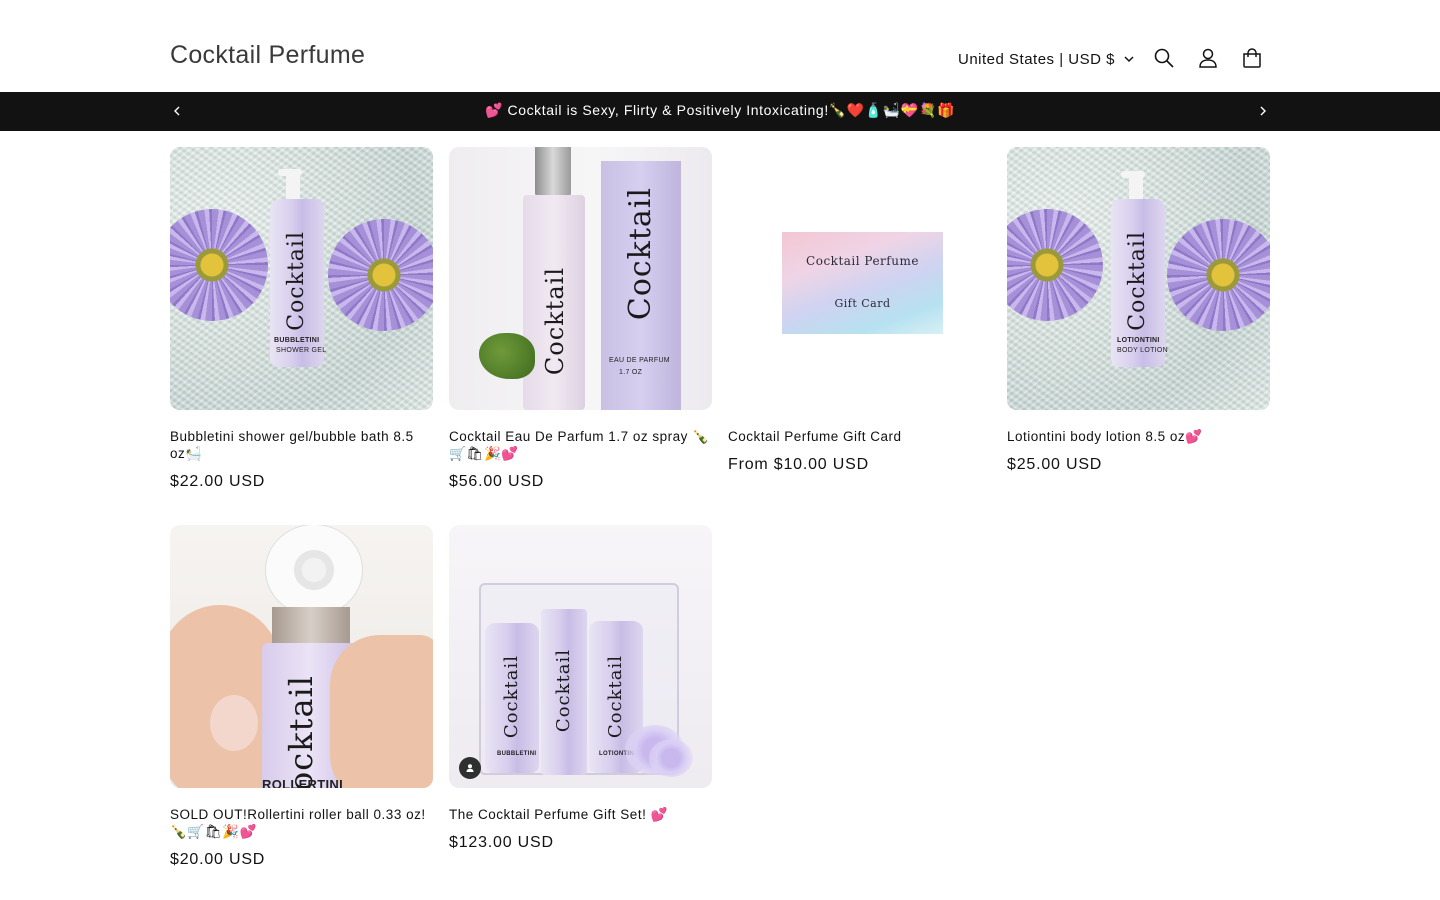 The width and height of the screenshot is (1440, 900). I want to click on chevron-down-icon, so click(1129, 59).